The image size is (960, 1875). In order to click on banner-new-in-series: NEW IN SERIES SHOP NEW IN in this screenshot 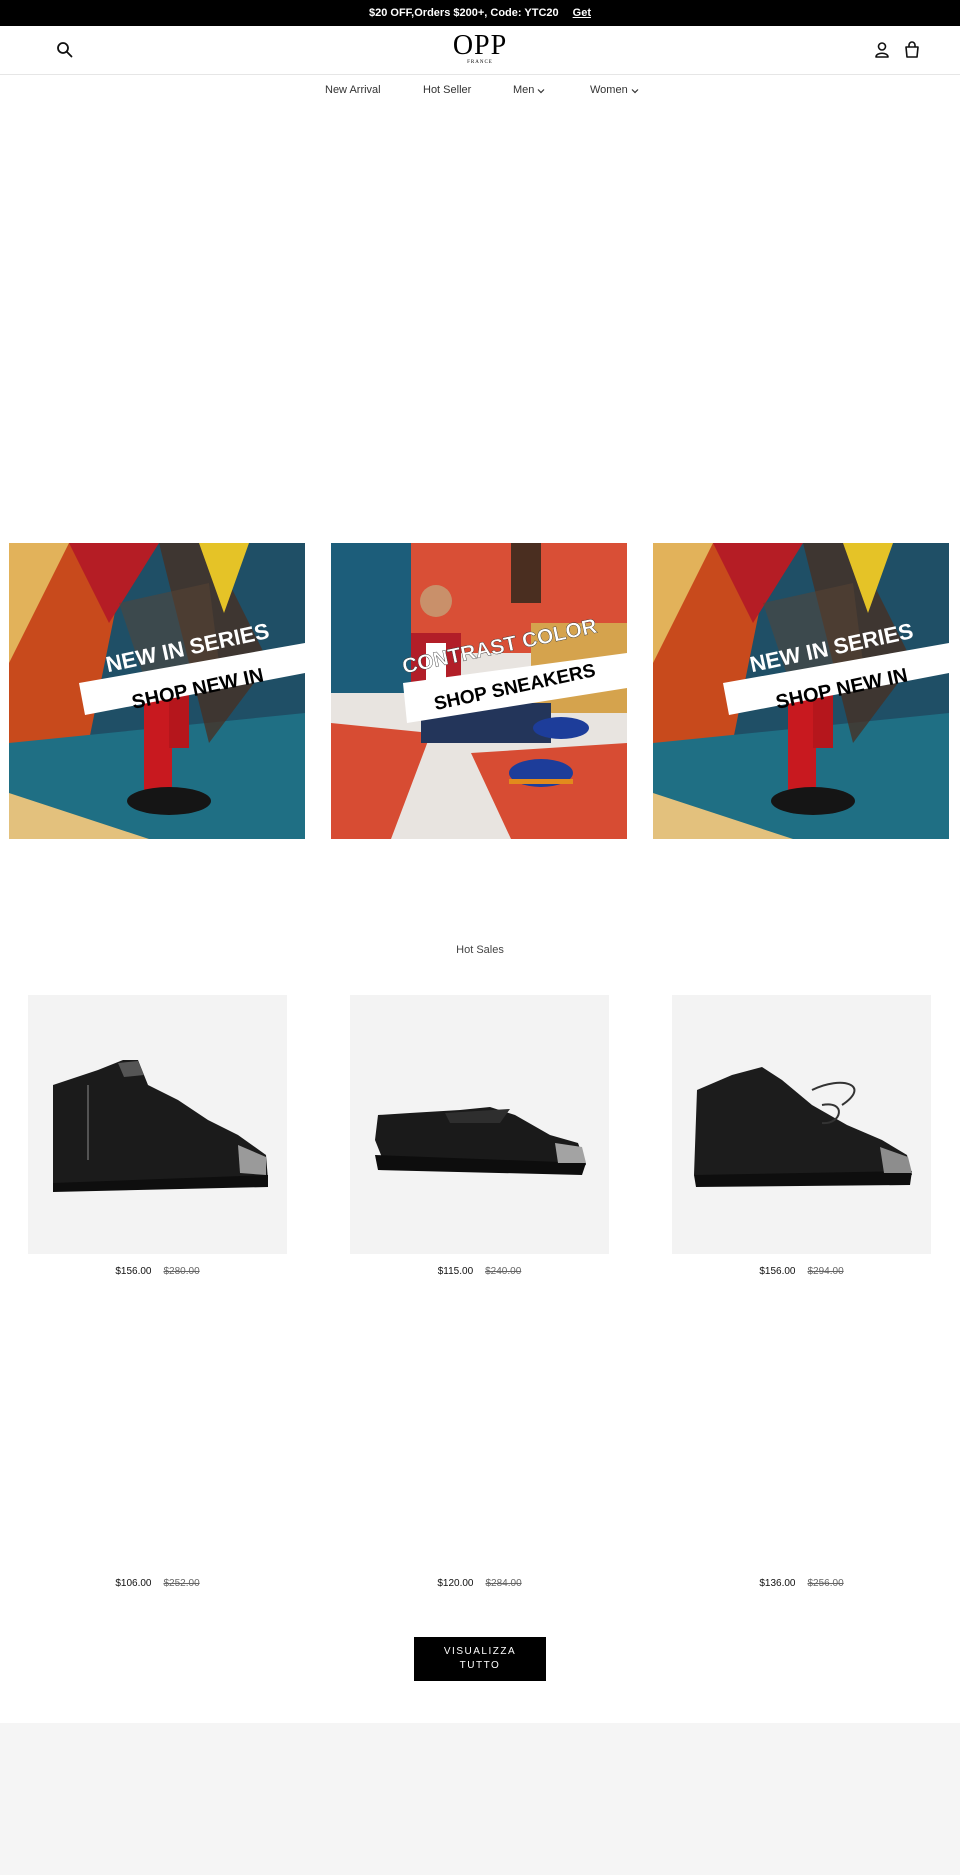, I will do `click(157, 691)`.